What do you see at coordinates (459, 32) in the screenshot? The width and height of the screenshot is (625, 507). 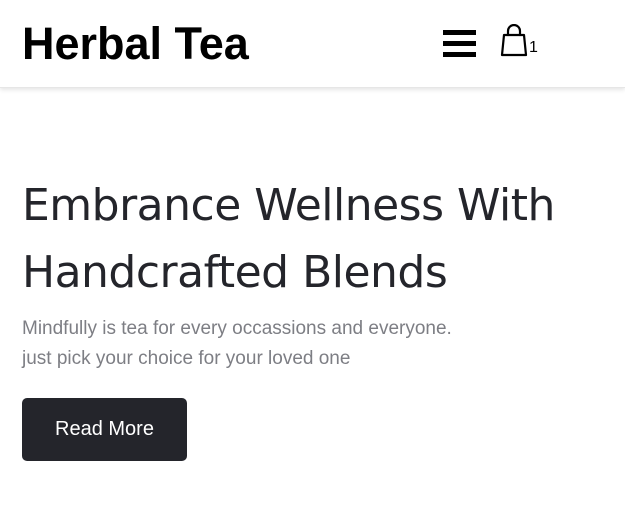 I see `hamburger-menu-icon` at bounding box center [459, 32].